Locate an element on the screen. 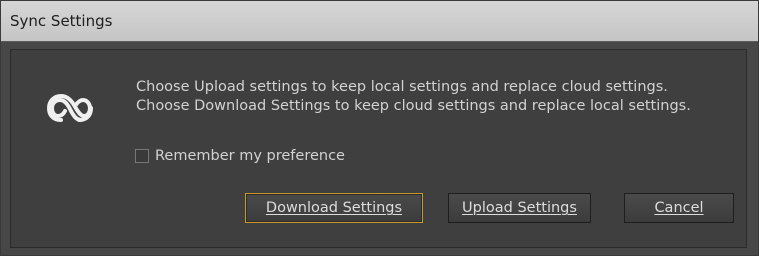 The image size is (759, 256). dialog-title: Sync Settings is located at coordinates (61, 21).